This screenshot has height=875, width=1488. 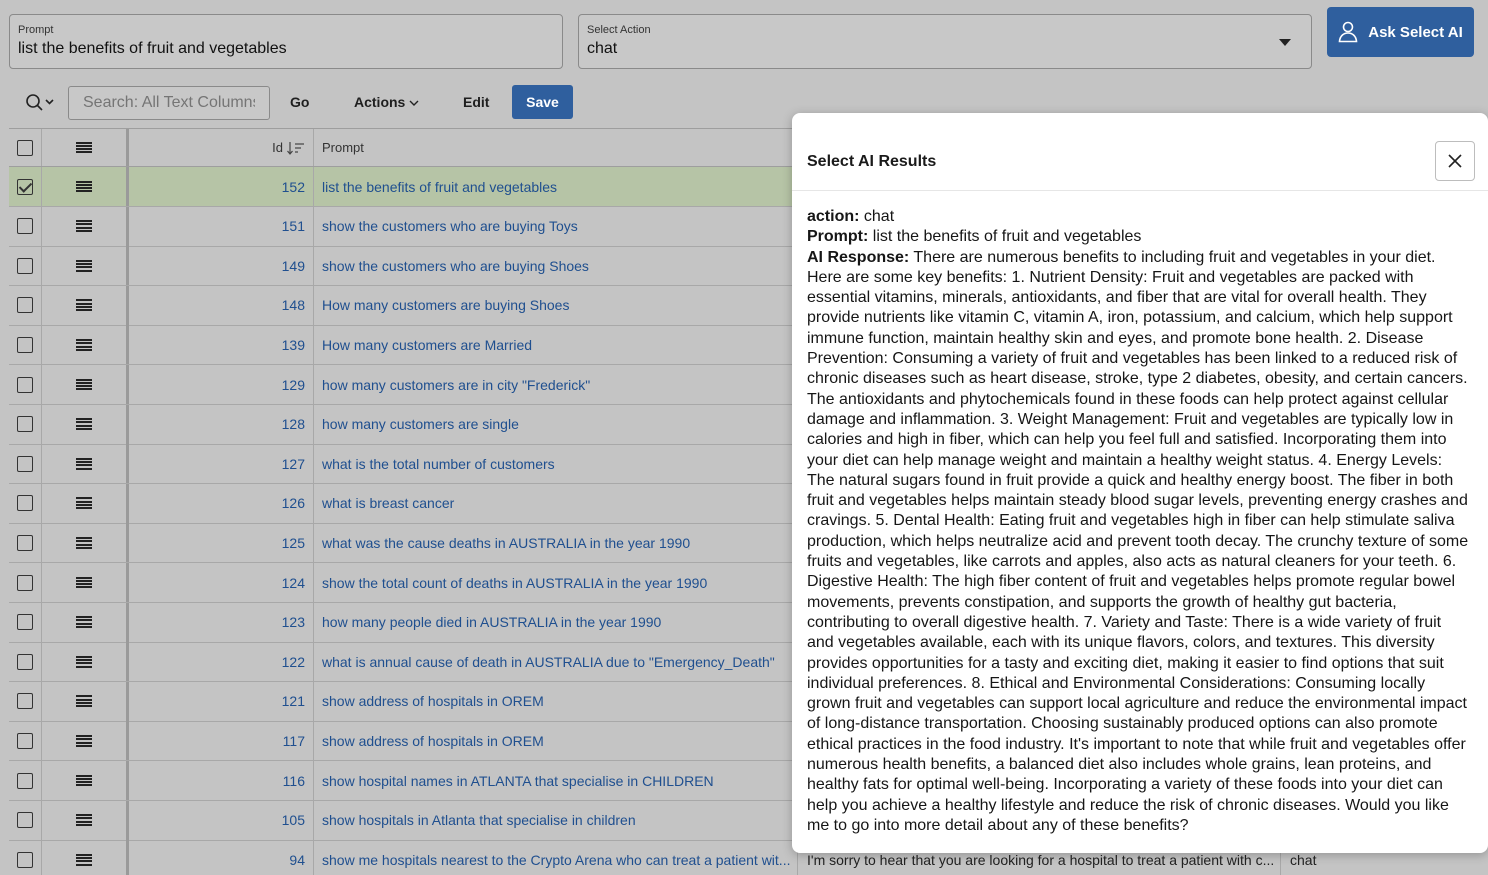 What do you see at coordinates (299, 102) in the screenshot?
I see `go-button: Go` at bounding box center [299, 102].